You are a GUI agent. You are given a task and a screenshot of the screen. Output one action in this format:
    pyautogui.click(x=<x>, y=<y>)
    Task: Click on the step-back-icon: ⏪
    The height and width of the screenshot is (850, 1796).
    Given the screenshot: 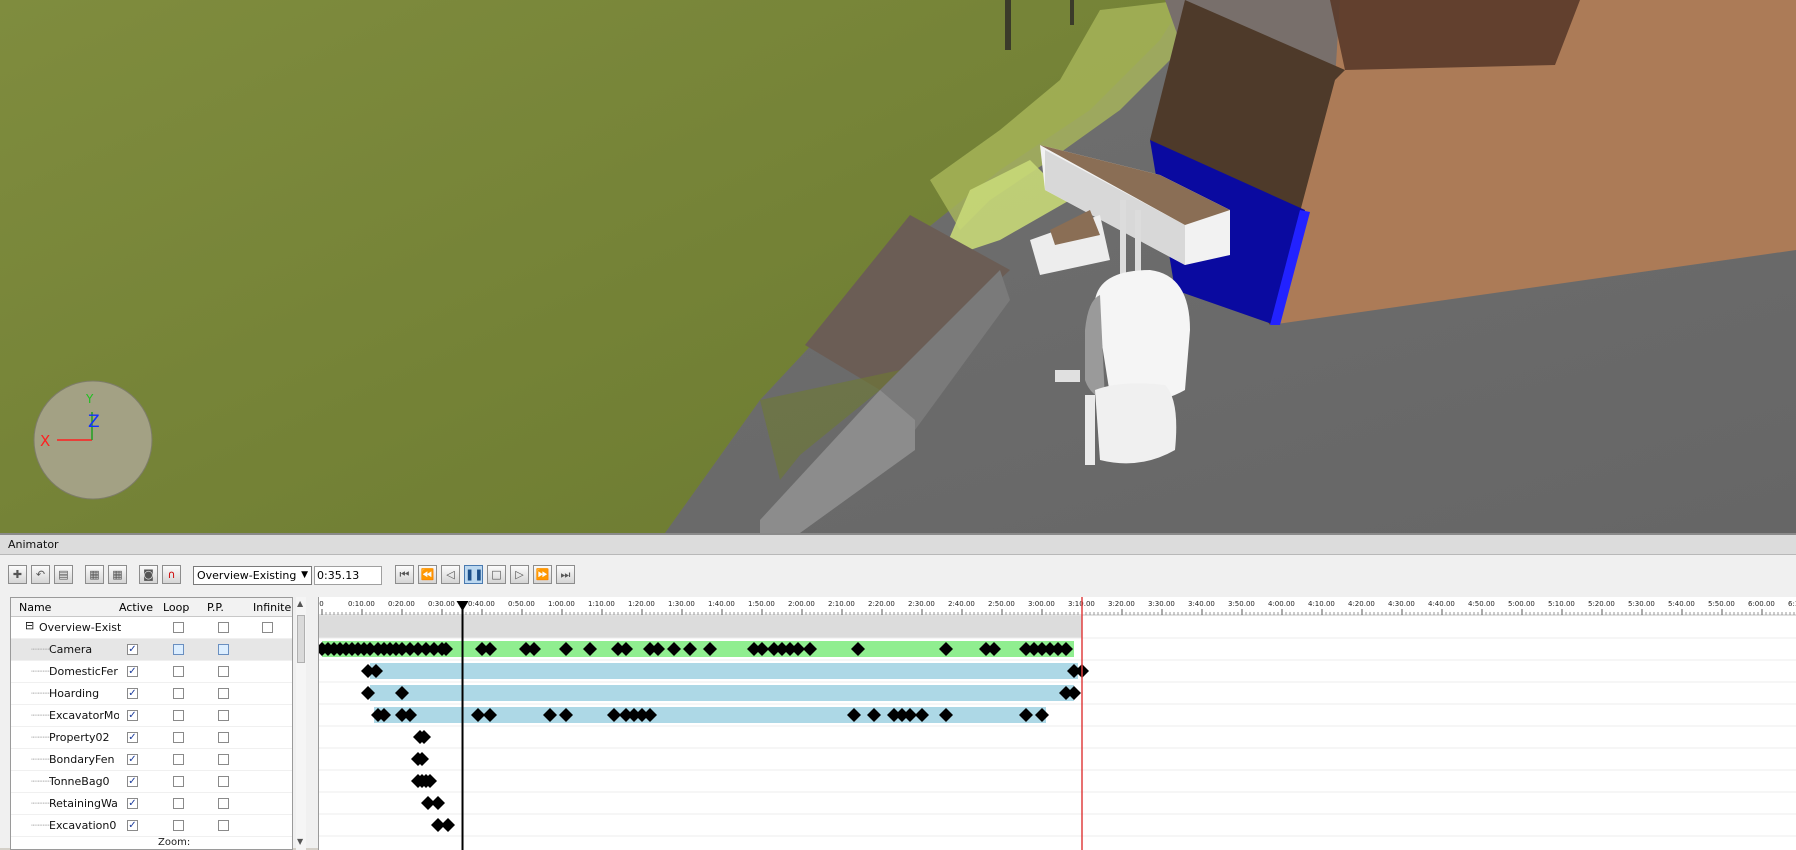 What is the action you would take?
    pyautogui.click(x=427, y=574)
    